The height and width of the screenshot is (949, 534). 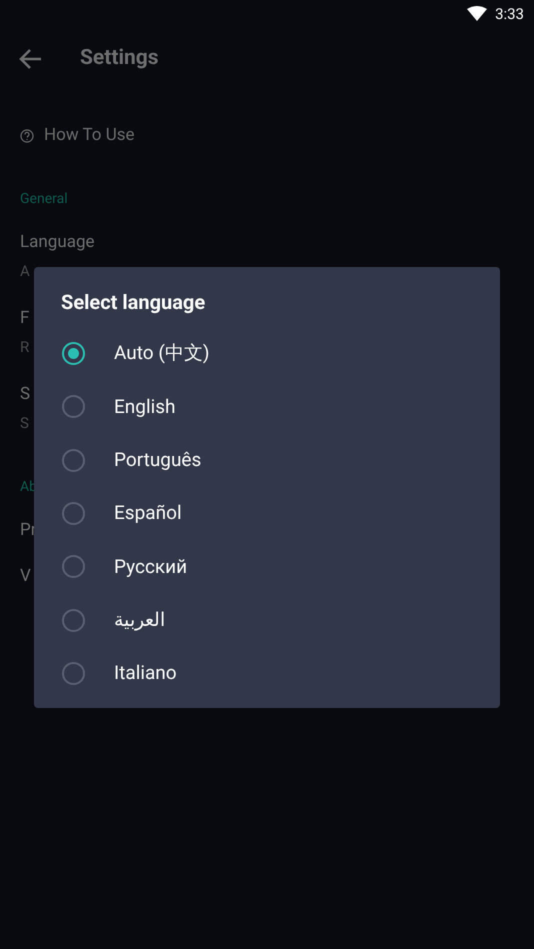 I want to click on setting-title: V, so click(x=25, y=576).